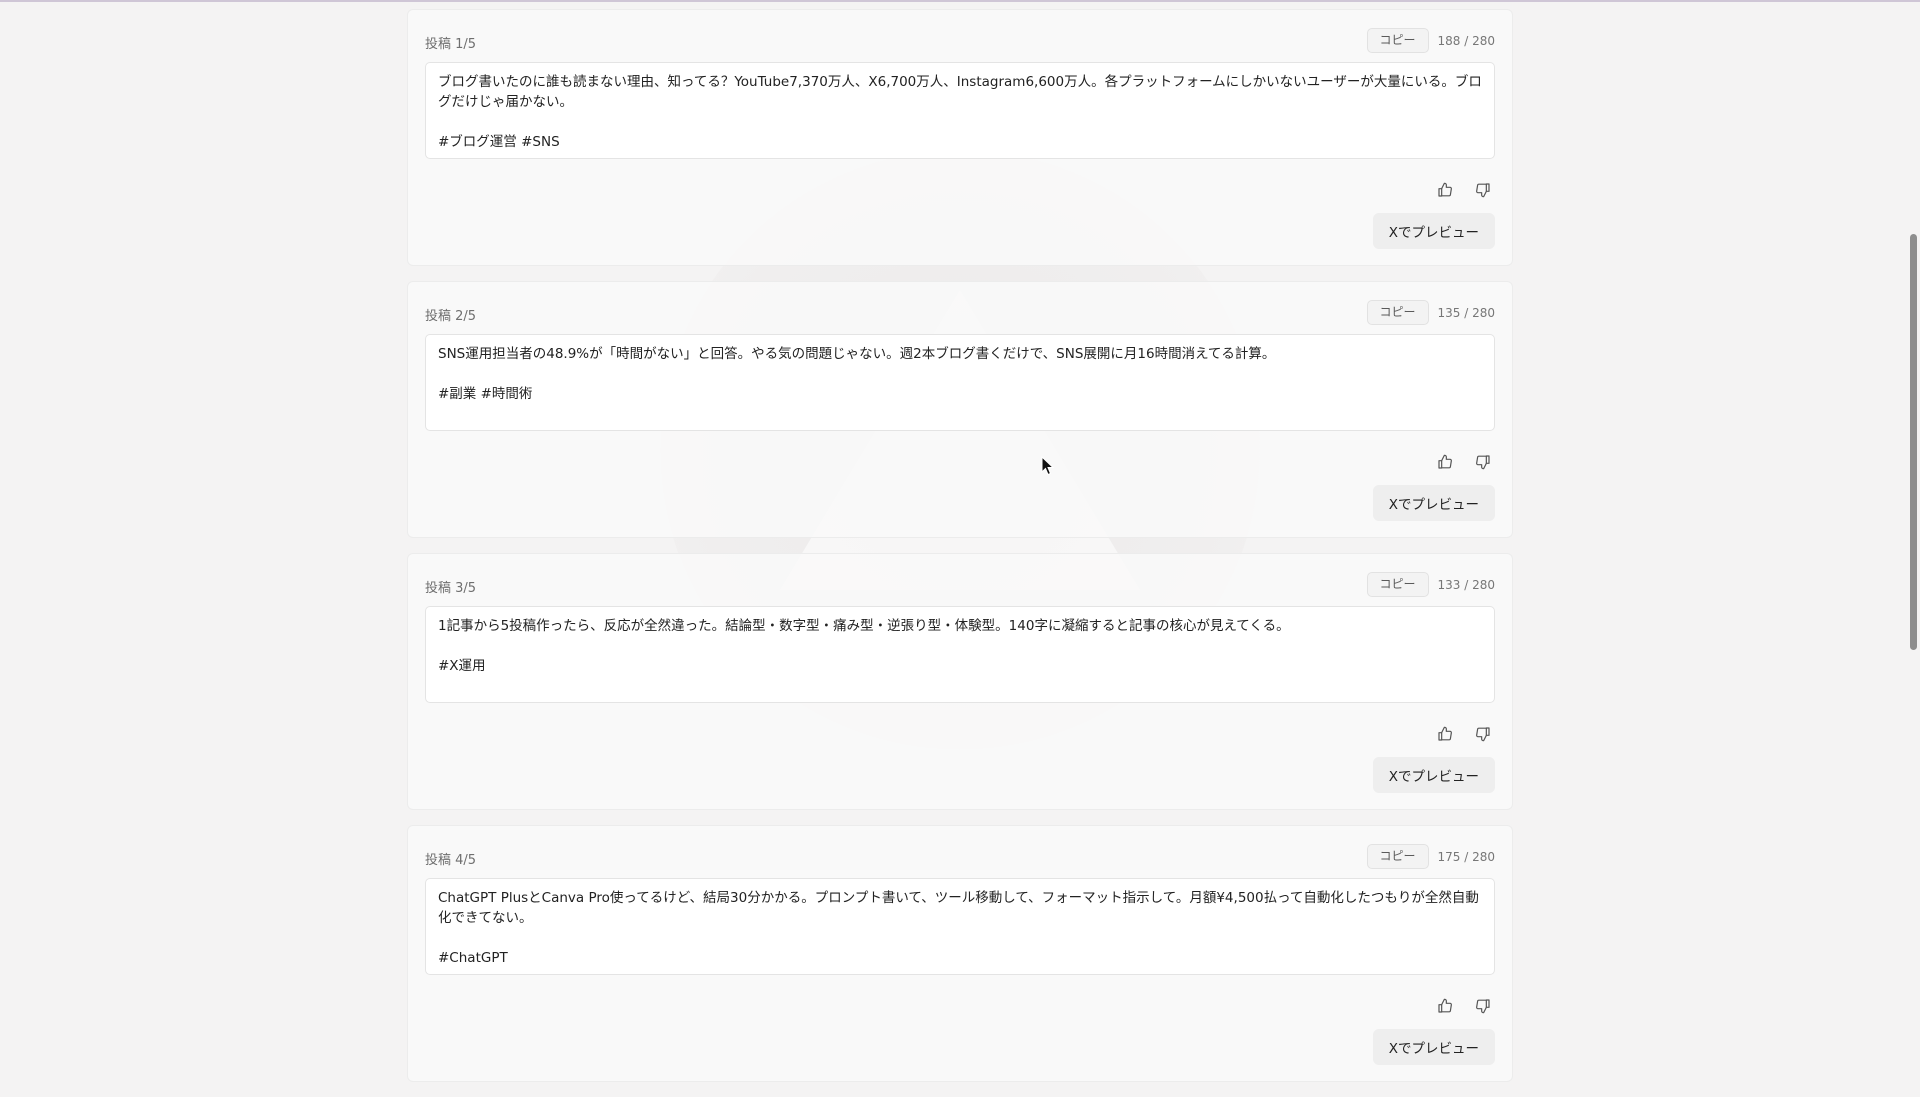 The width and height of the screenshot is (1920, 1097). I want to click on window-top-border, so click(960, 1).